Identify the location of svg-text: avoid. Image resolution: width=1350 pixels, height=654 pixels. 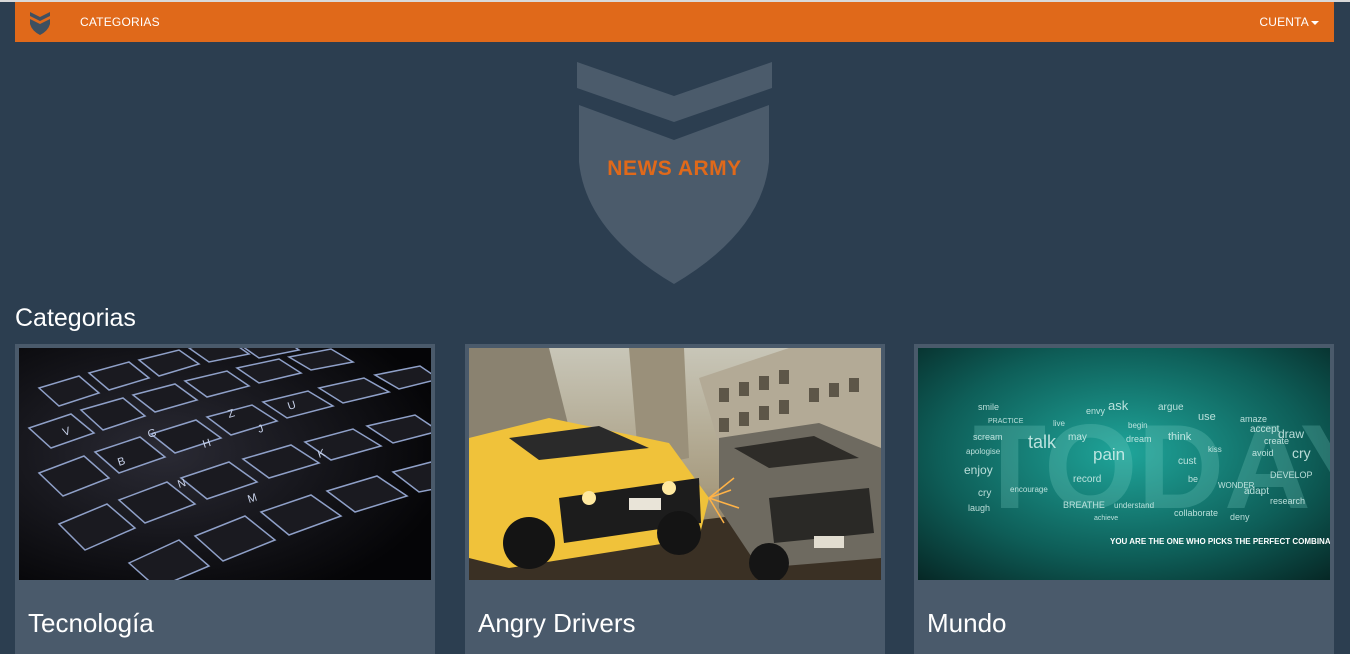
(1263, 453).